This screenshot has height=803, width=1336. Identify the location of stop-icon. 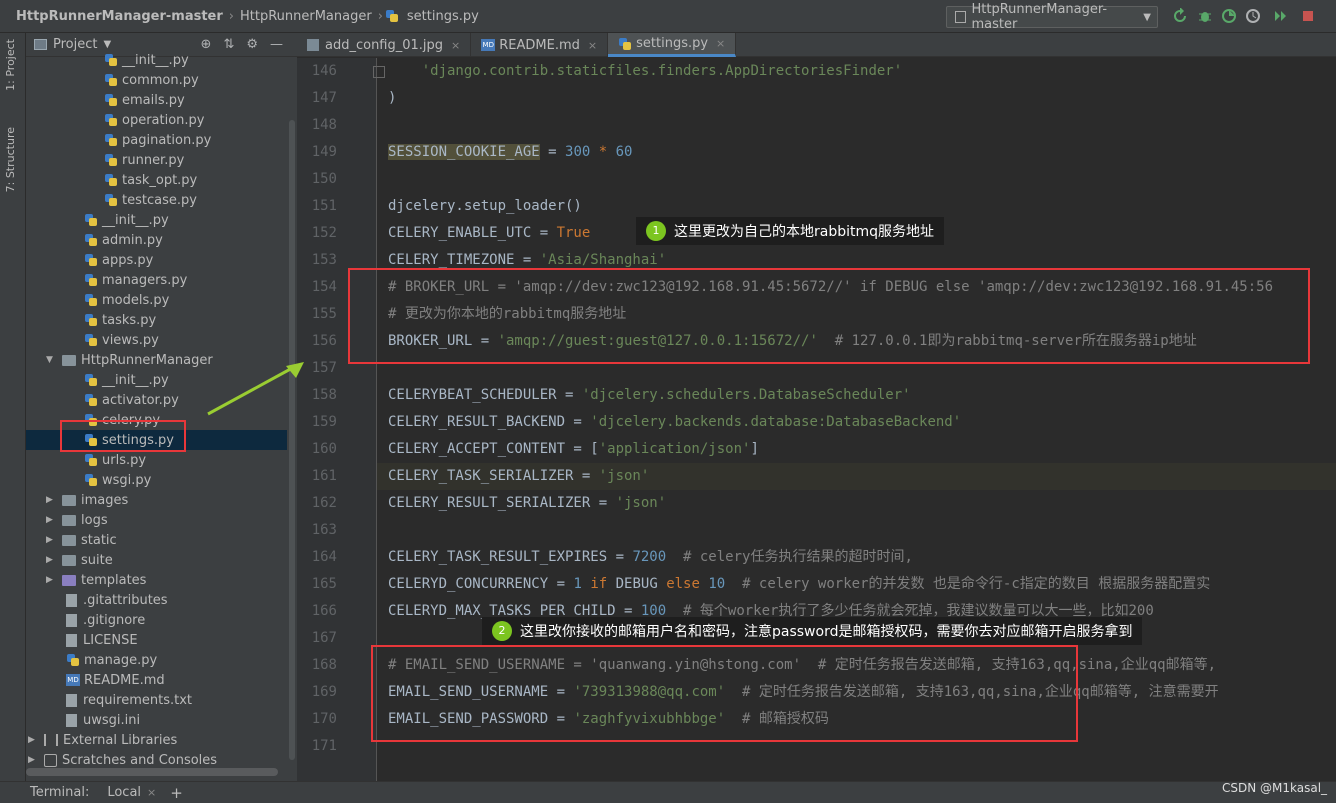
(1308, 16).